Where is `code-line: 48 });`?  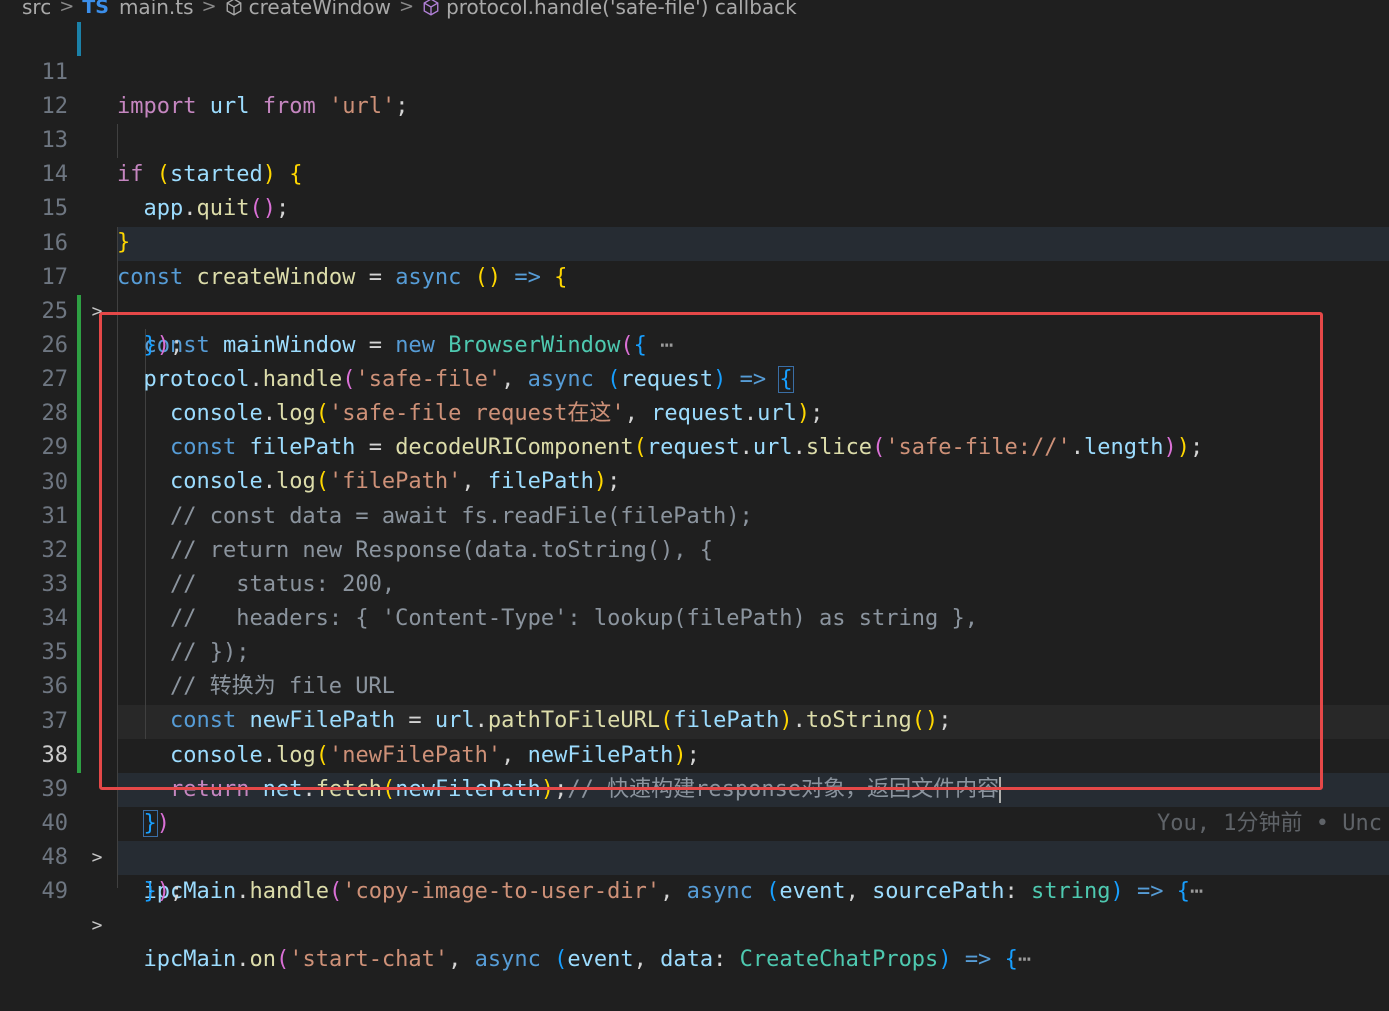 code-line: 48 }); is located at coordinates (694, 855).